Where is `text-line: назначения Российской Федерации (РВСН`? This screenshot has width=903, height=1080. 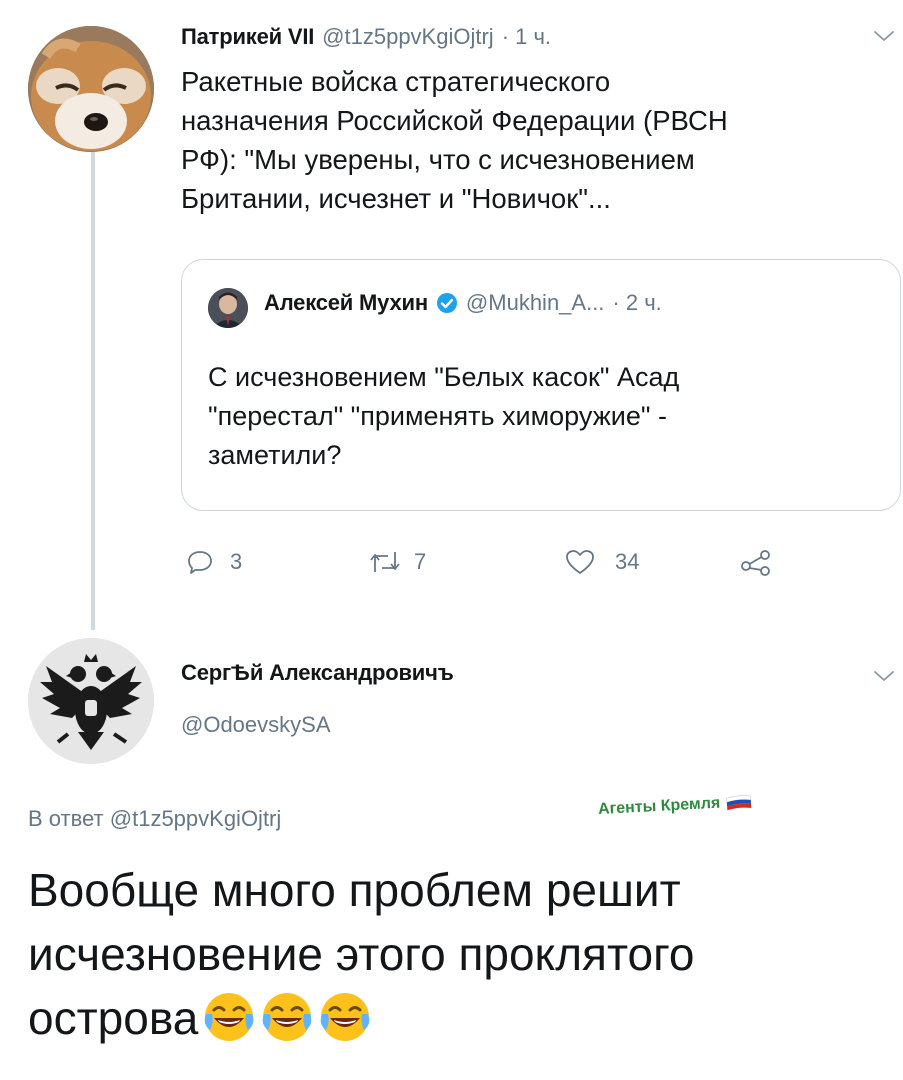
text-line: назначения Российской Федерации (РВСН is located at coordinates (454, 120).